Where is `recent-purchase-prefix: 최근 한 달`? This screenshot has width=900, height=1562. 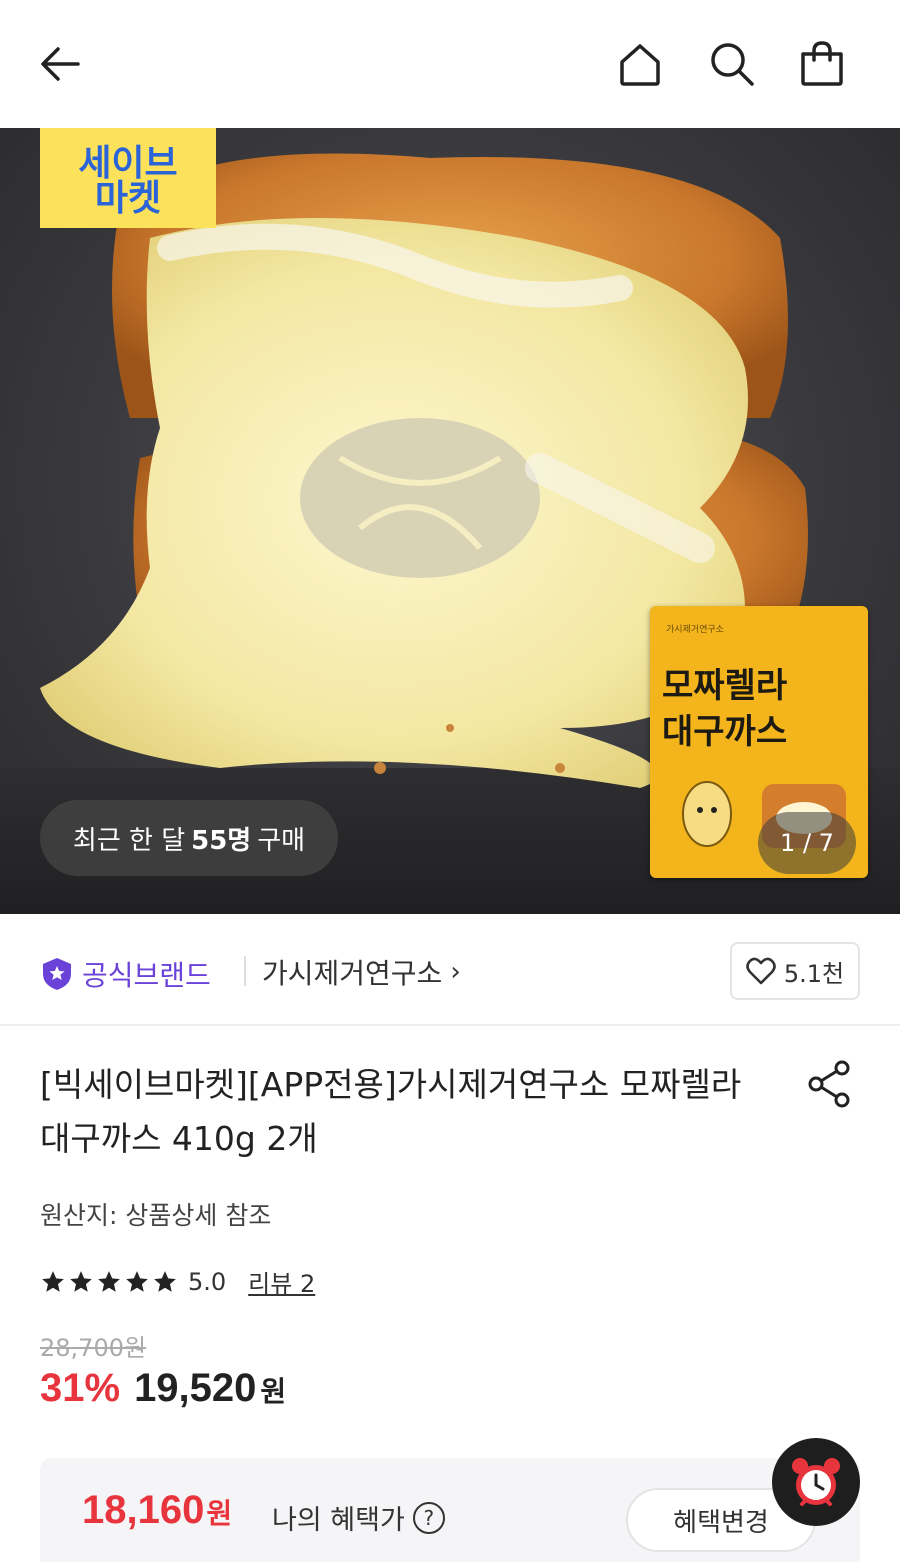
recent-purchase-prefix: 최근 한 달 is located at coordinates (129, 840).